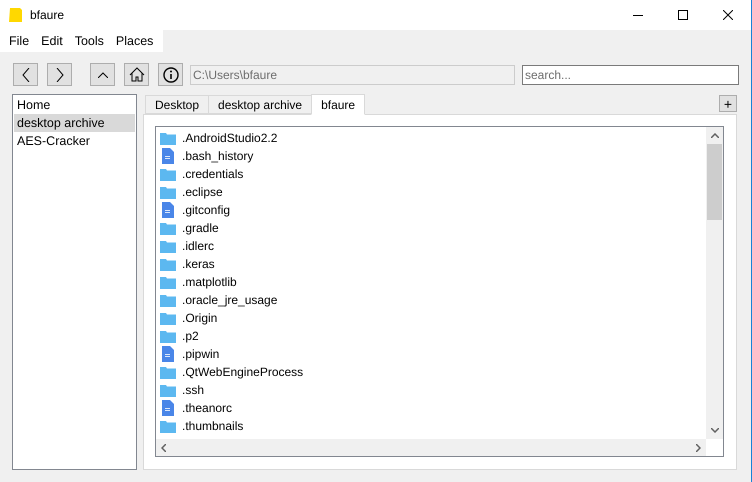  I want to click on home-button, so click(136, 74).